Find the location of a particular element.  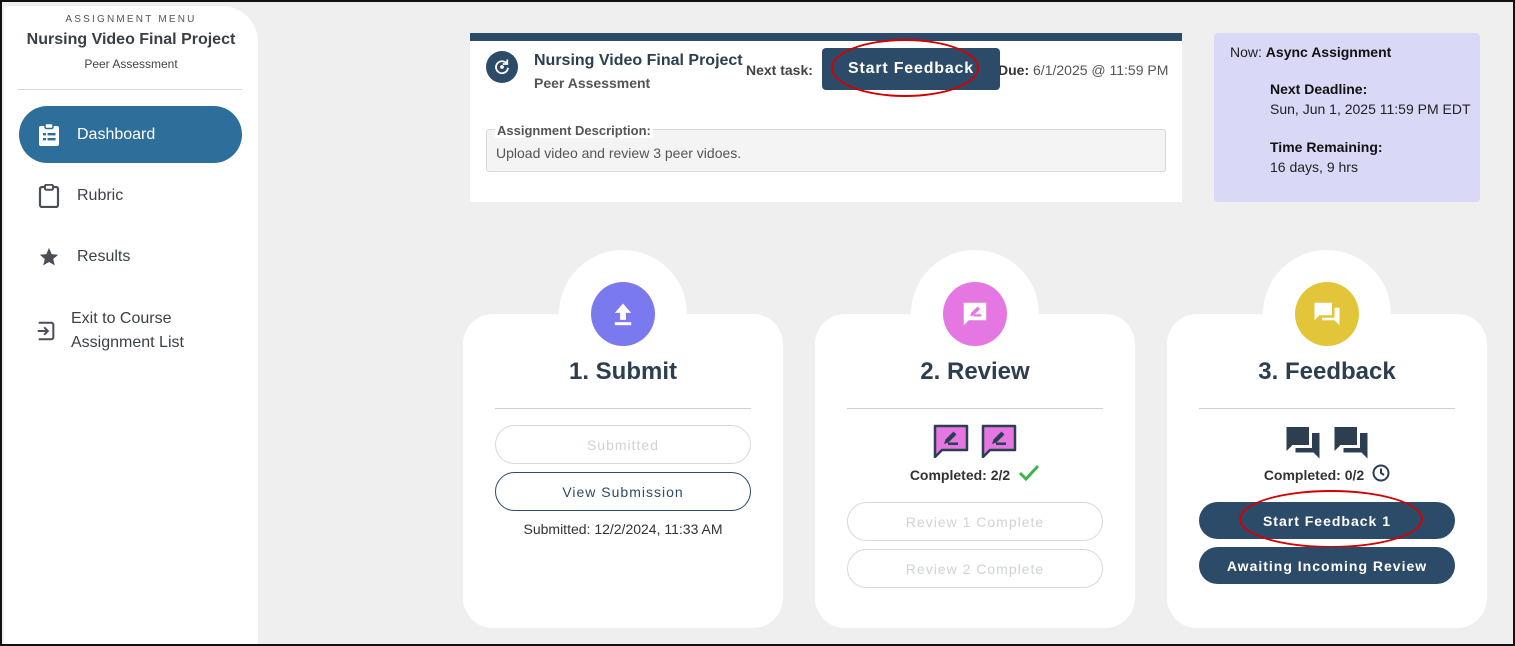

sidebar-item-results: Results is located at coordinates (130, 256).